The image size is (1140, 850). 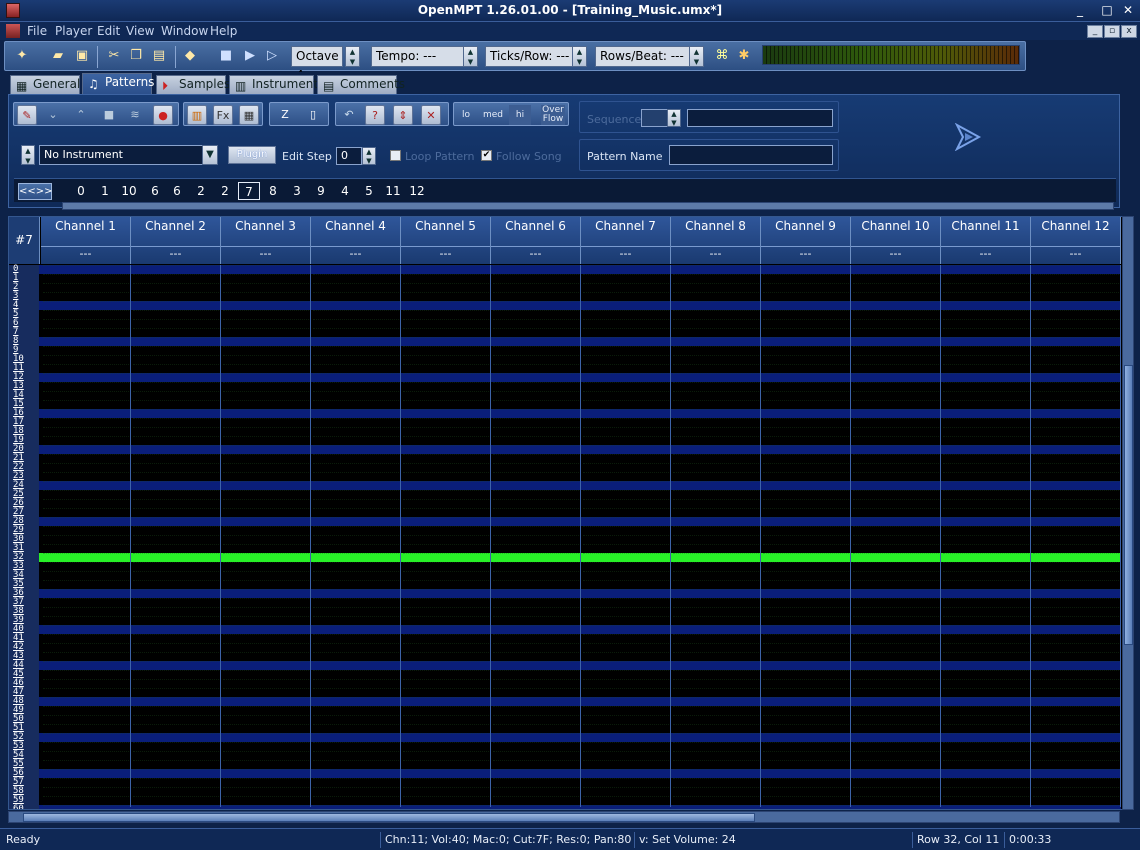 I want to click on pattern-properties-icon: ✎, so click(x=27, y=115).